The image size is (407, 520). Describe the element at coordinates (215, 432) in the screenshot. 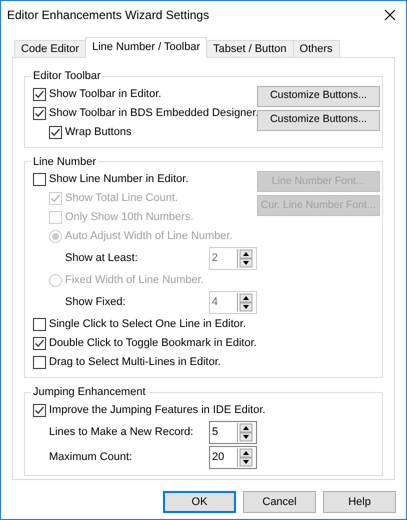

I see `field-value: 5` at that location.